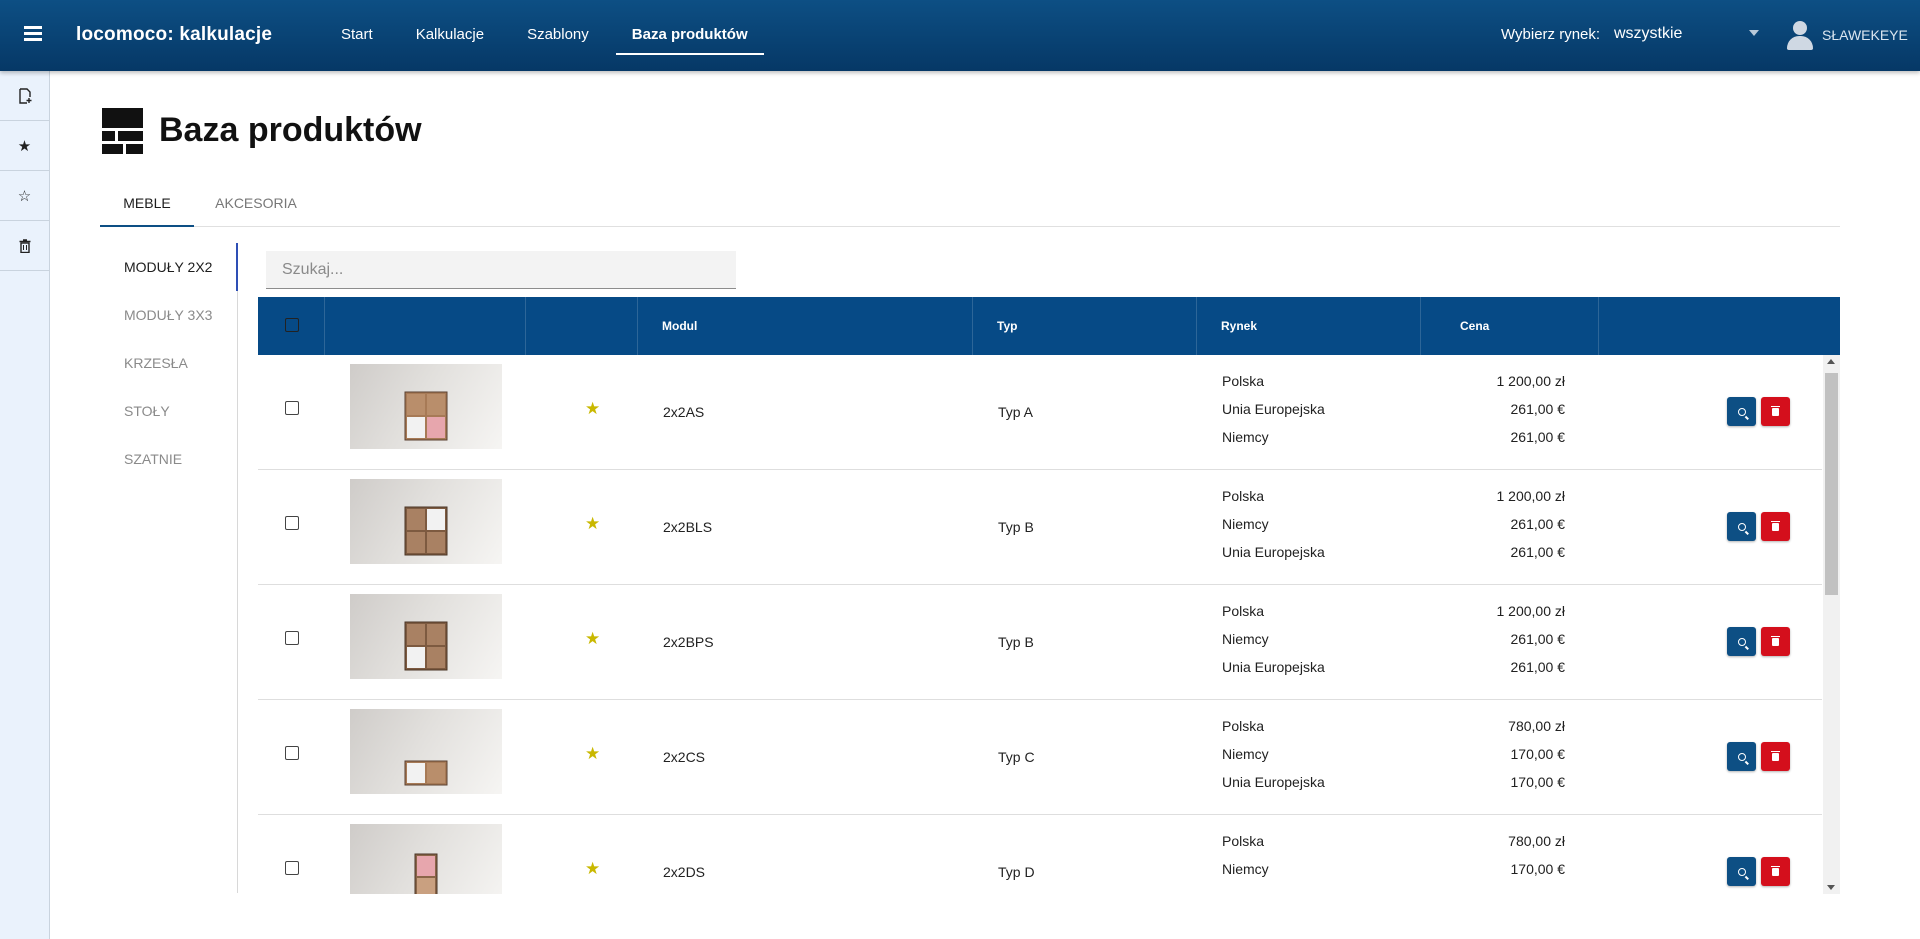 This screenshot has width=1920, height=939. Describe the element at coordinates (24, 146) in the screenshot. I see `star-filled-icon: ★` at that location.